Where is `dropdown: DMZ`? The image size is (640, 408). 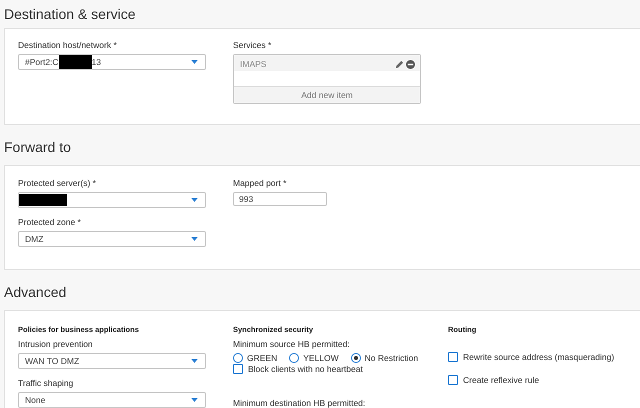 dropdown: DMZ is located at coordinates (112, 239).